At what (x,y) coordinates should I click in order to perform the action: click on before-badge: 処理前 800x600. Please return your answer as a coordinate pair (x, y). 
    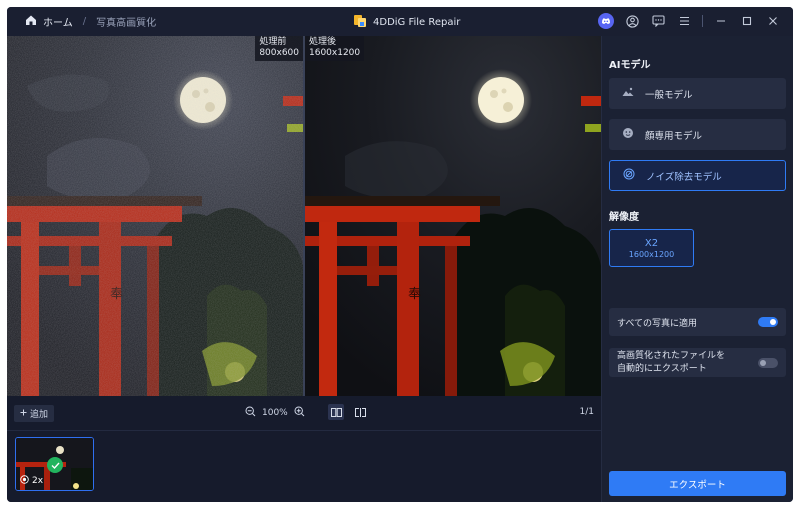
    Looking at the image, I should click on (279, 48).